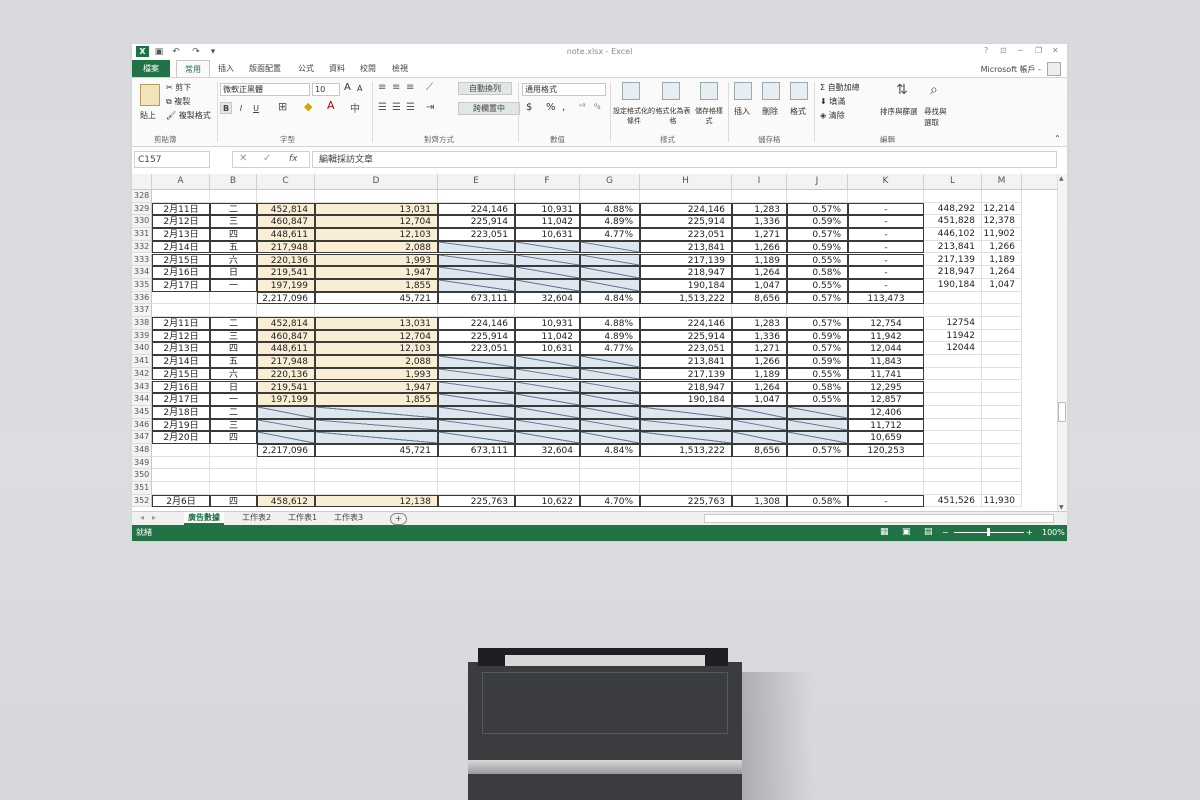  I want to click on cell-styles-button: 儲存格樣式, so click(709, 116).